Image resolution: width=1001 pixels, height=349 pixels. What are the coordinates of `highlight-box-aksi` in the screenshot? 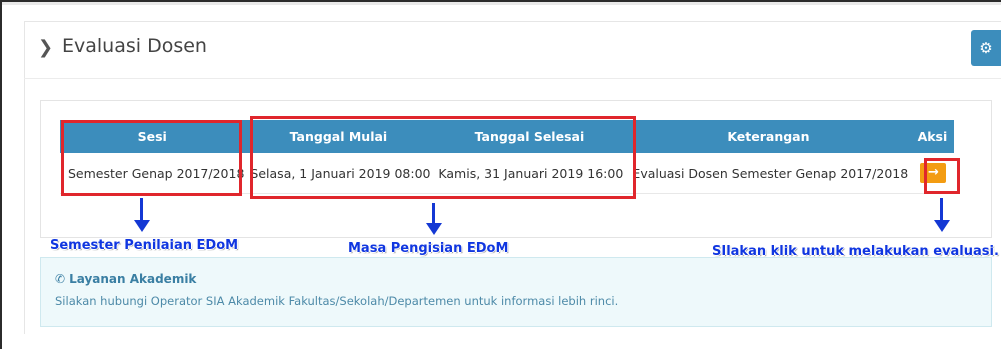 It's located at (942, 176).